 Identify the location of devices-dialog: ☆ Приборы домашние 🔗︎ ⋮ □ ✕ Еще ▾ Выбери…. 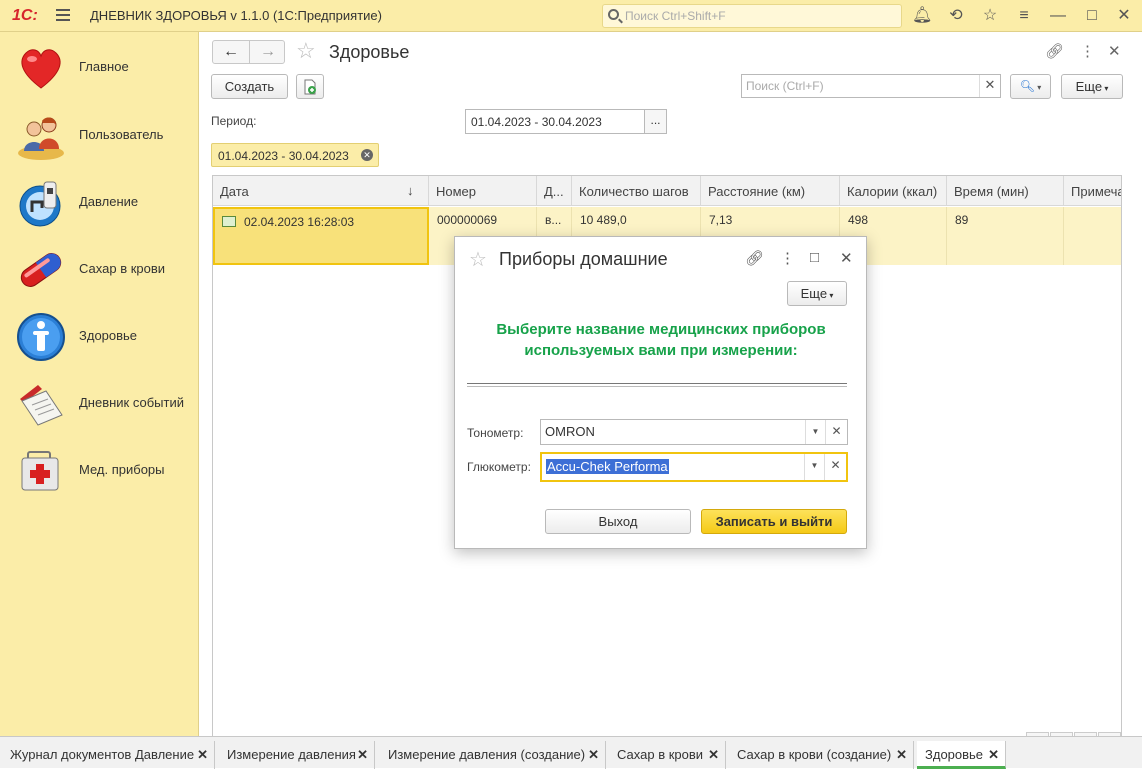
(660, 392).